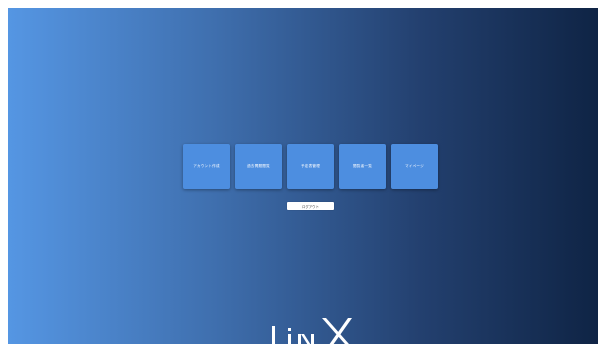 The width and height of the screenshot is (606, 344). I want to click on logo-letter-i, so click(289, 339).